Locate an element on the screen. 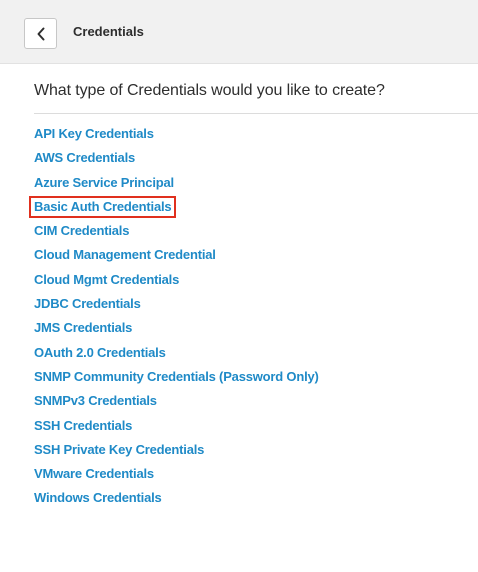 This screenshot has width=478, height=572. credential-link-cloud-mgmt-credentials: Cloud Mgmt Credentials is located at coordinates (106, 280).